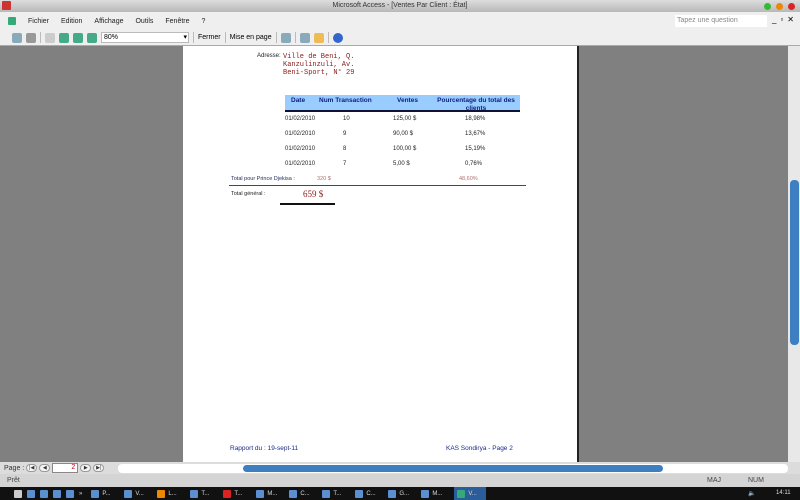  I want to click on minimize-dot-icon, so click(767, 6).